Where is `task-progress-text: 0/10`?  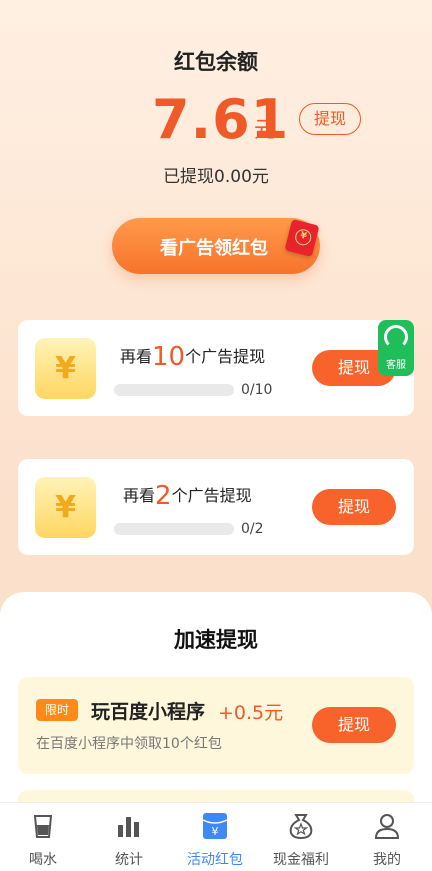 task-progress-text: 0/10 is located at coordinates (257, 390).